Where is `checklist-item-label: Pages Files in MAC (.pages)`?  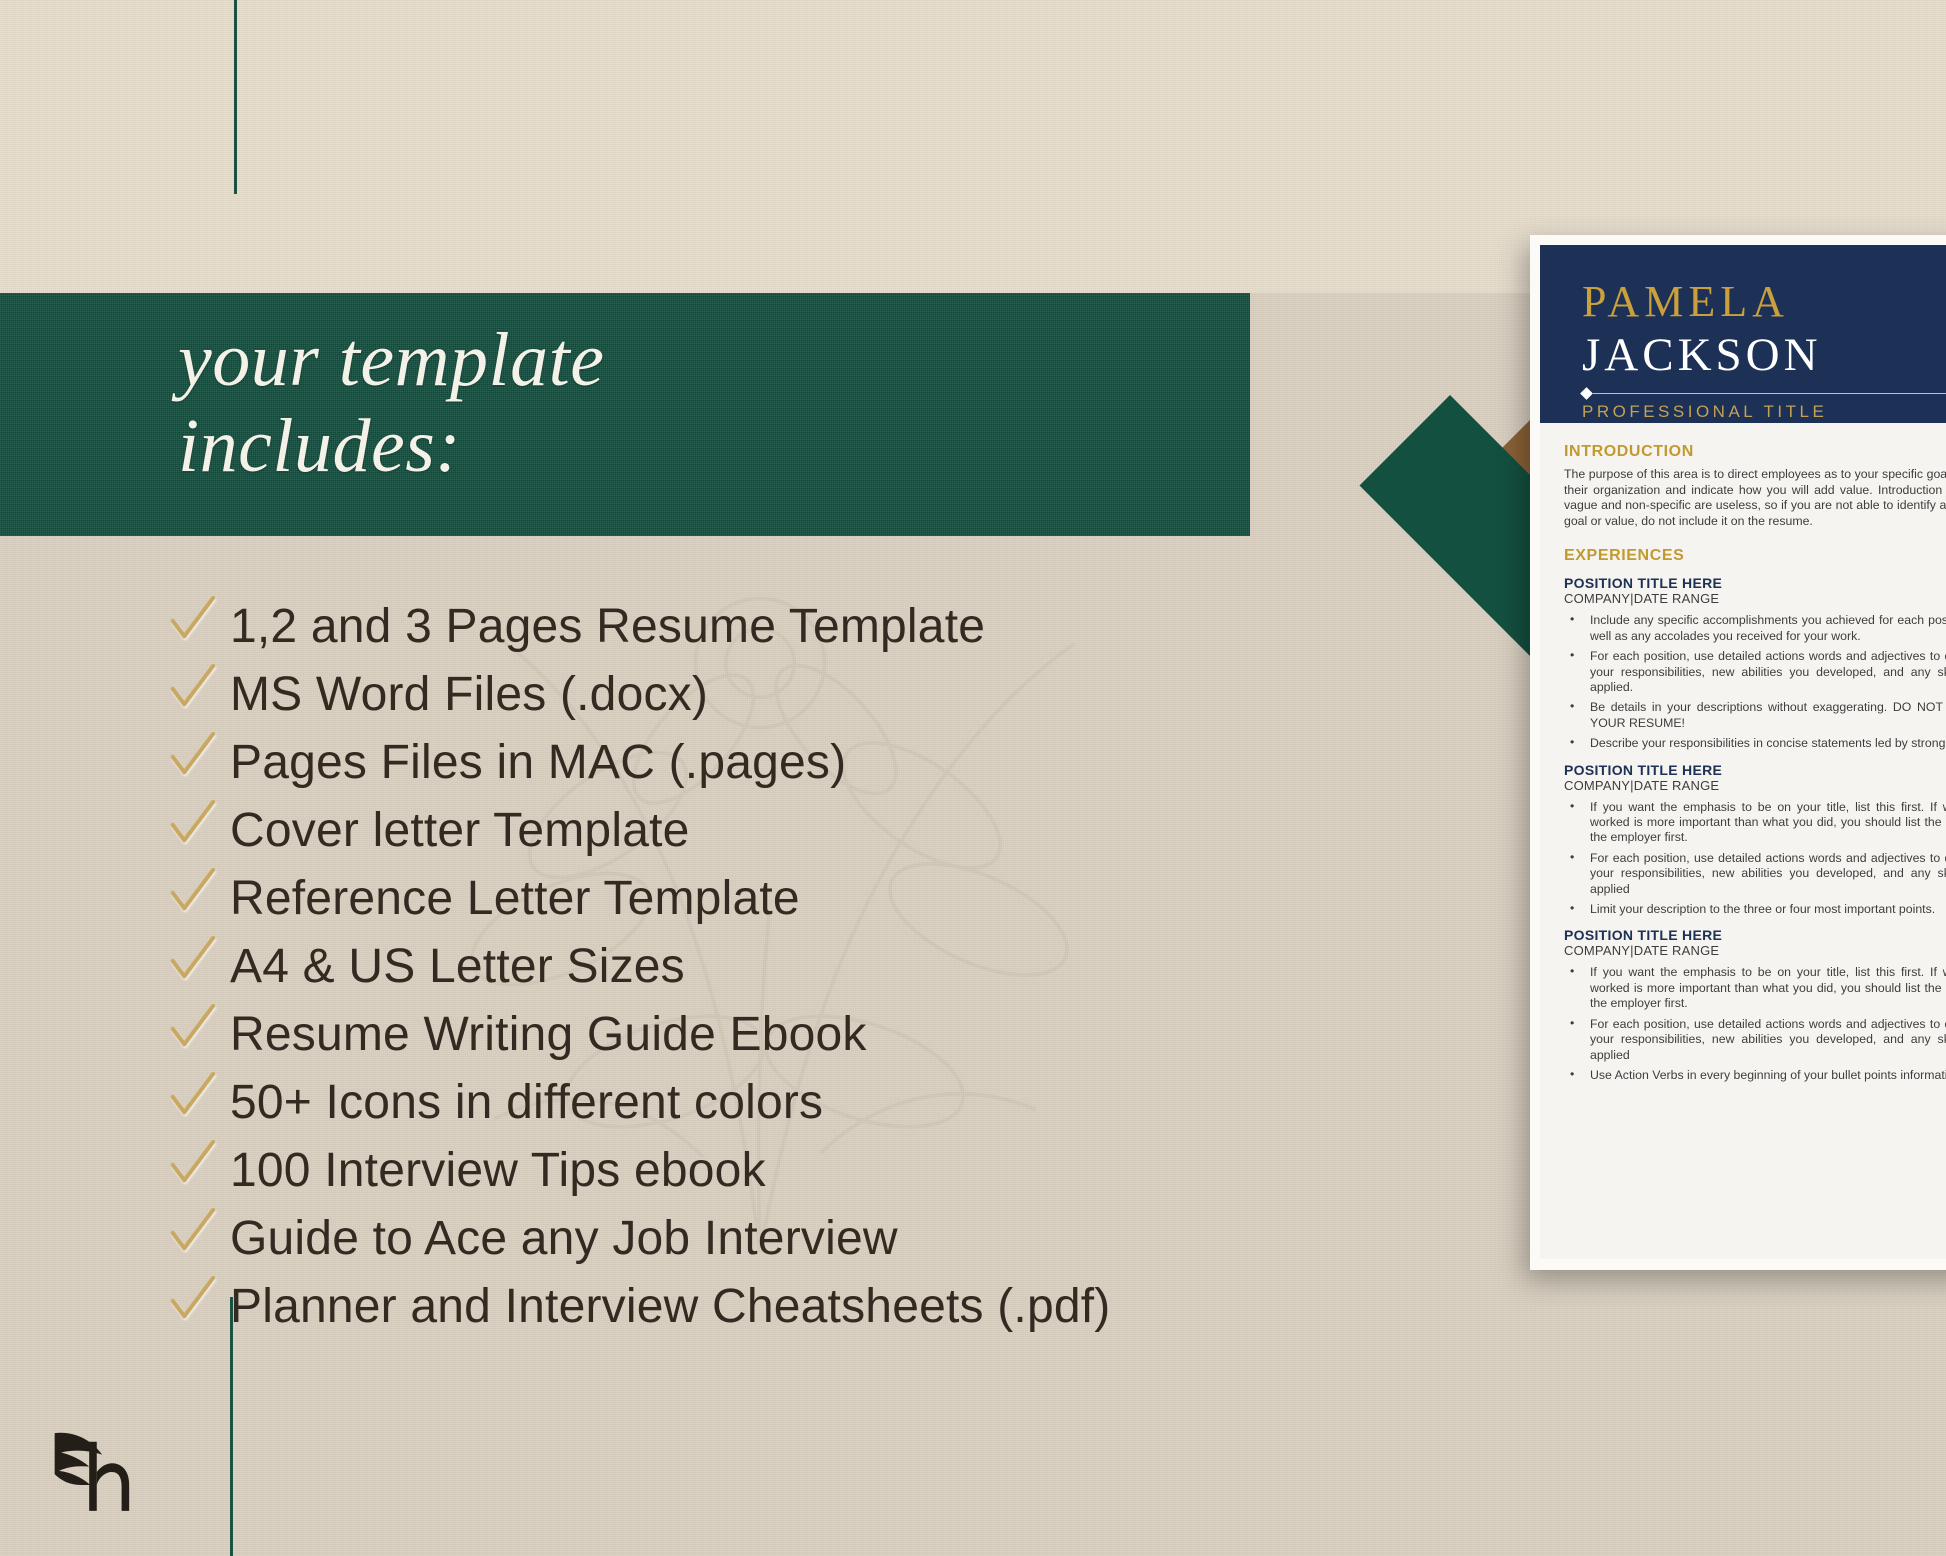
checklist-item-label: Pages Files in MAC (.pages) is located at coordinates (538, 762).